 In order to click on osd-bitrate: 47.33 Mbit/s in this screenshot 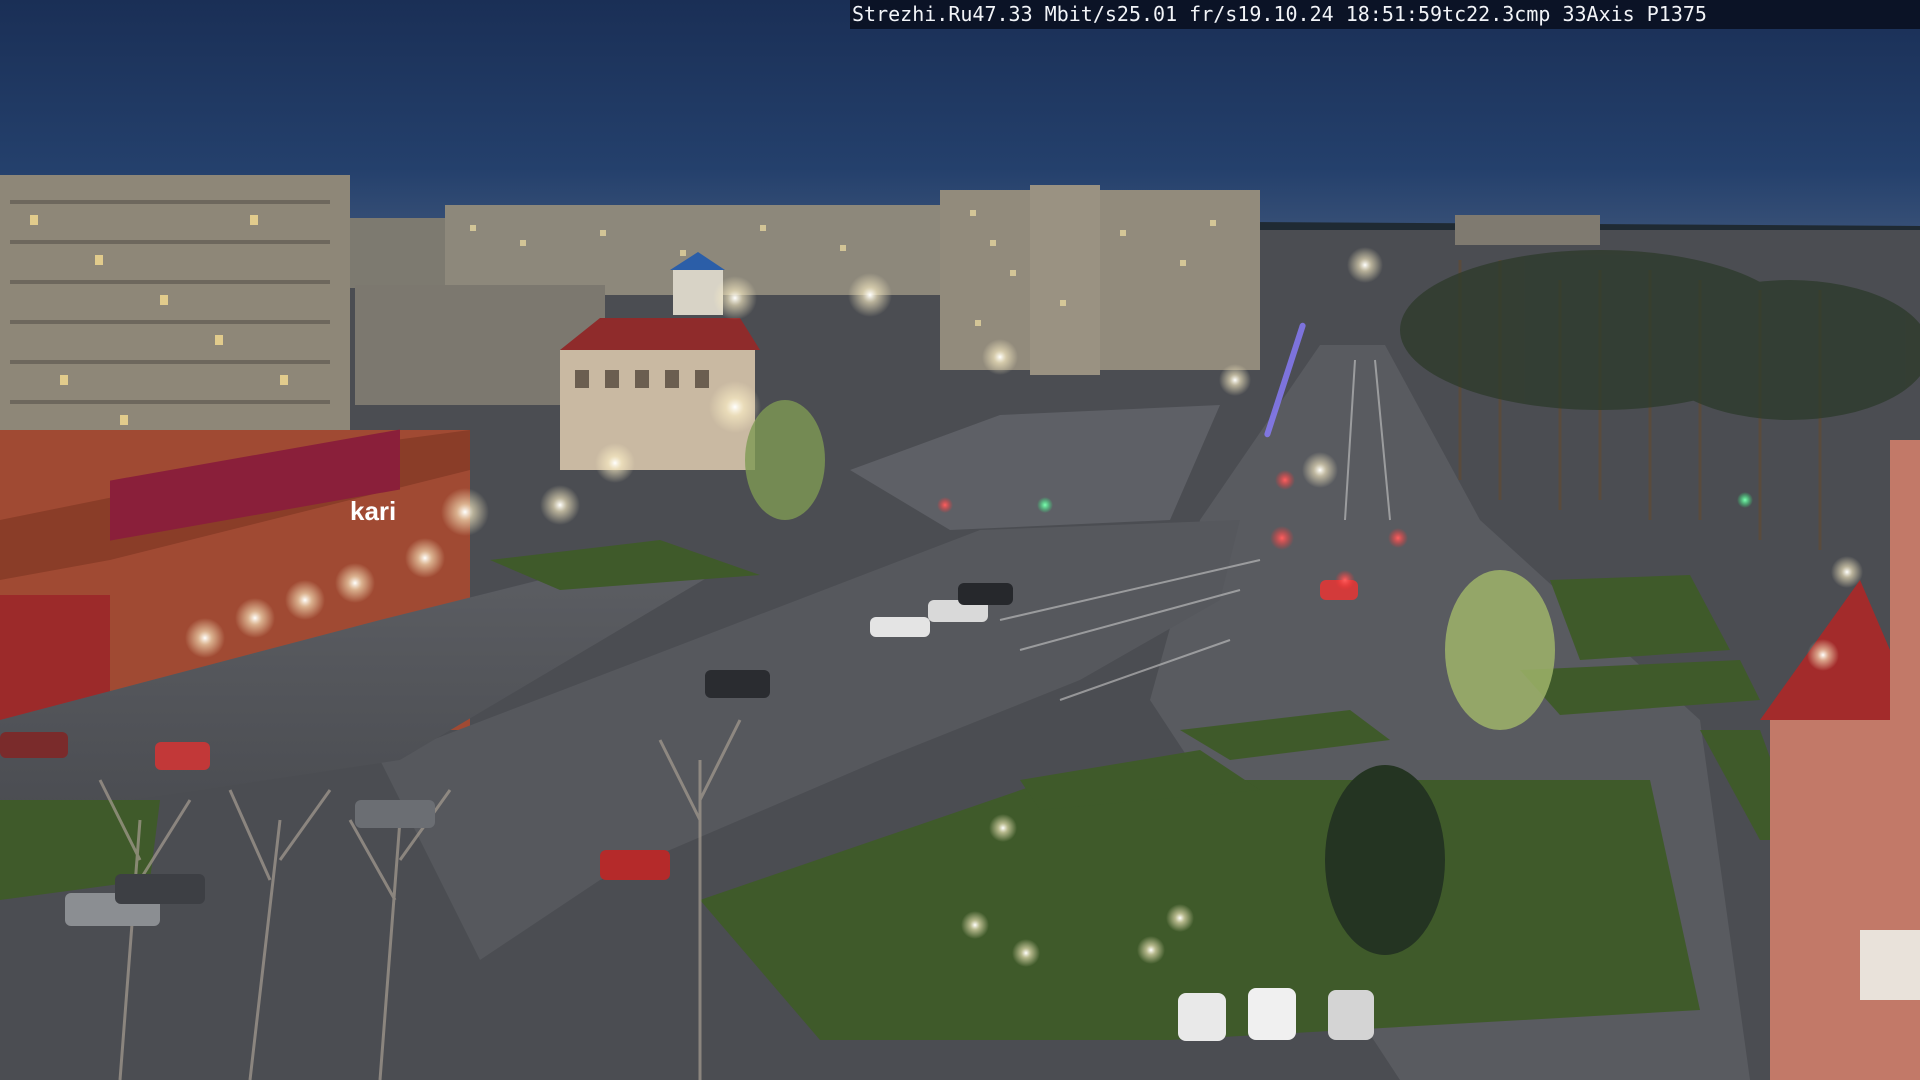, I will do `click(1044, 14)`.